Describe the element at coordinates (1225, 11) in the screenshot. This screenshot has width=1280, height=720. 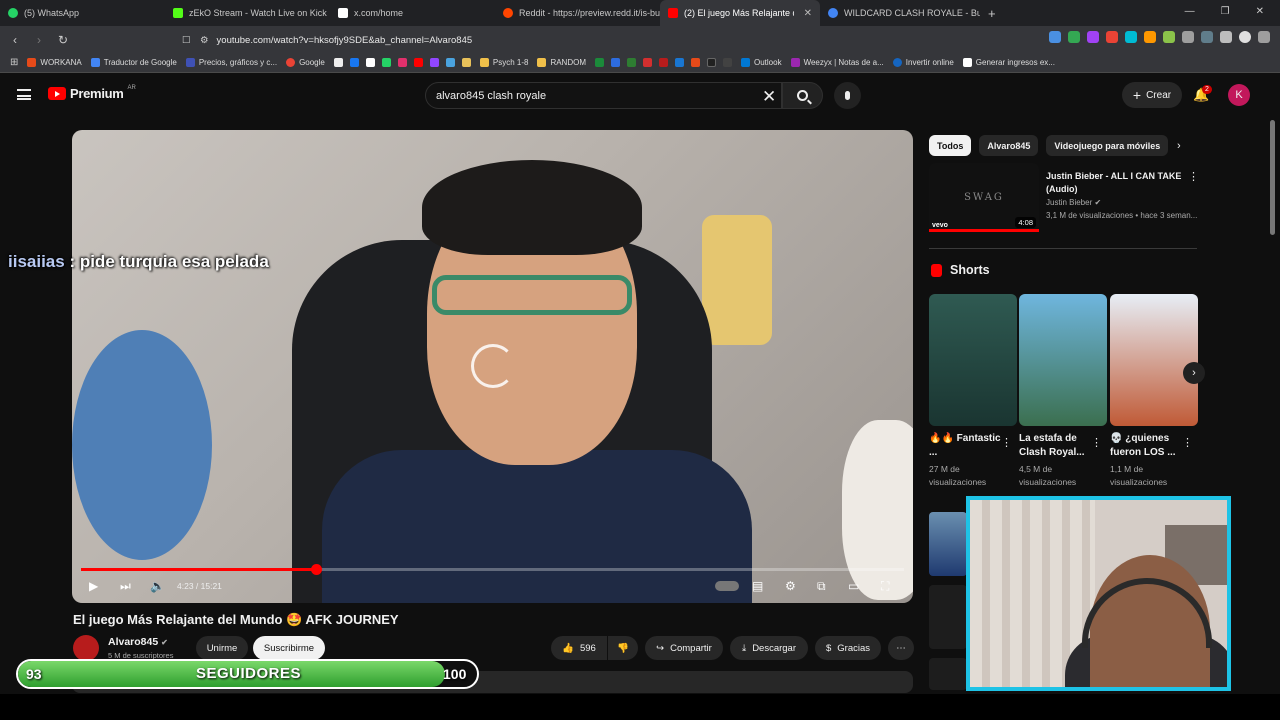
I see `restore-icon: ❐` at that location.